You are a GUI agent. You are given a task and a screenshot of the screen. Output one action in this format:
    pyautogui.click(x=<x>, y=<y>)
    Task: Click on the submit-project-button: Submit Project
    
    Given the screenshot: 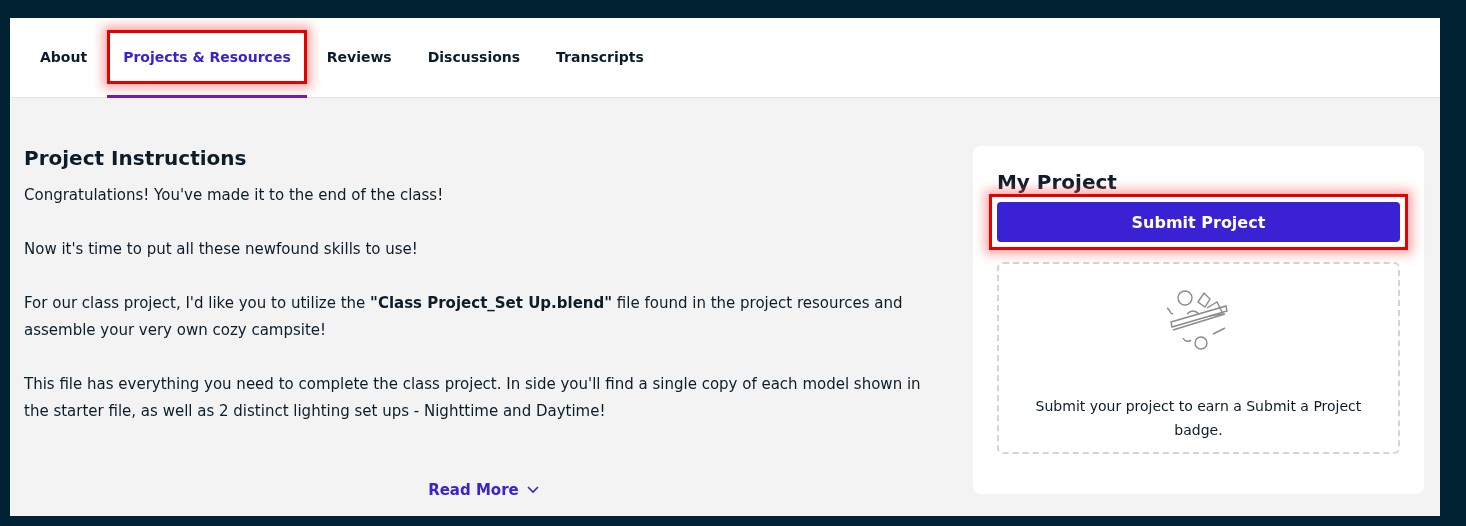 What is the action you would take?
    pyautogui.click(x=1198, y=222)
    